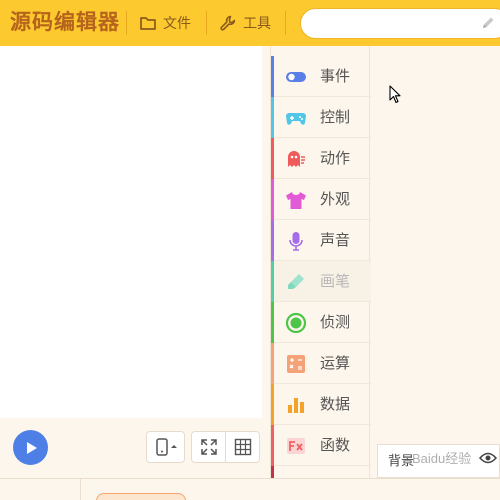  I want to click on calculator-icon, so click(296, 364).